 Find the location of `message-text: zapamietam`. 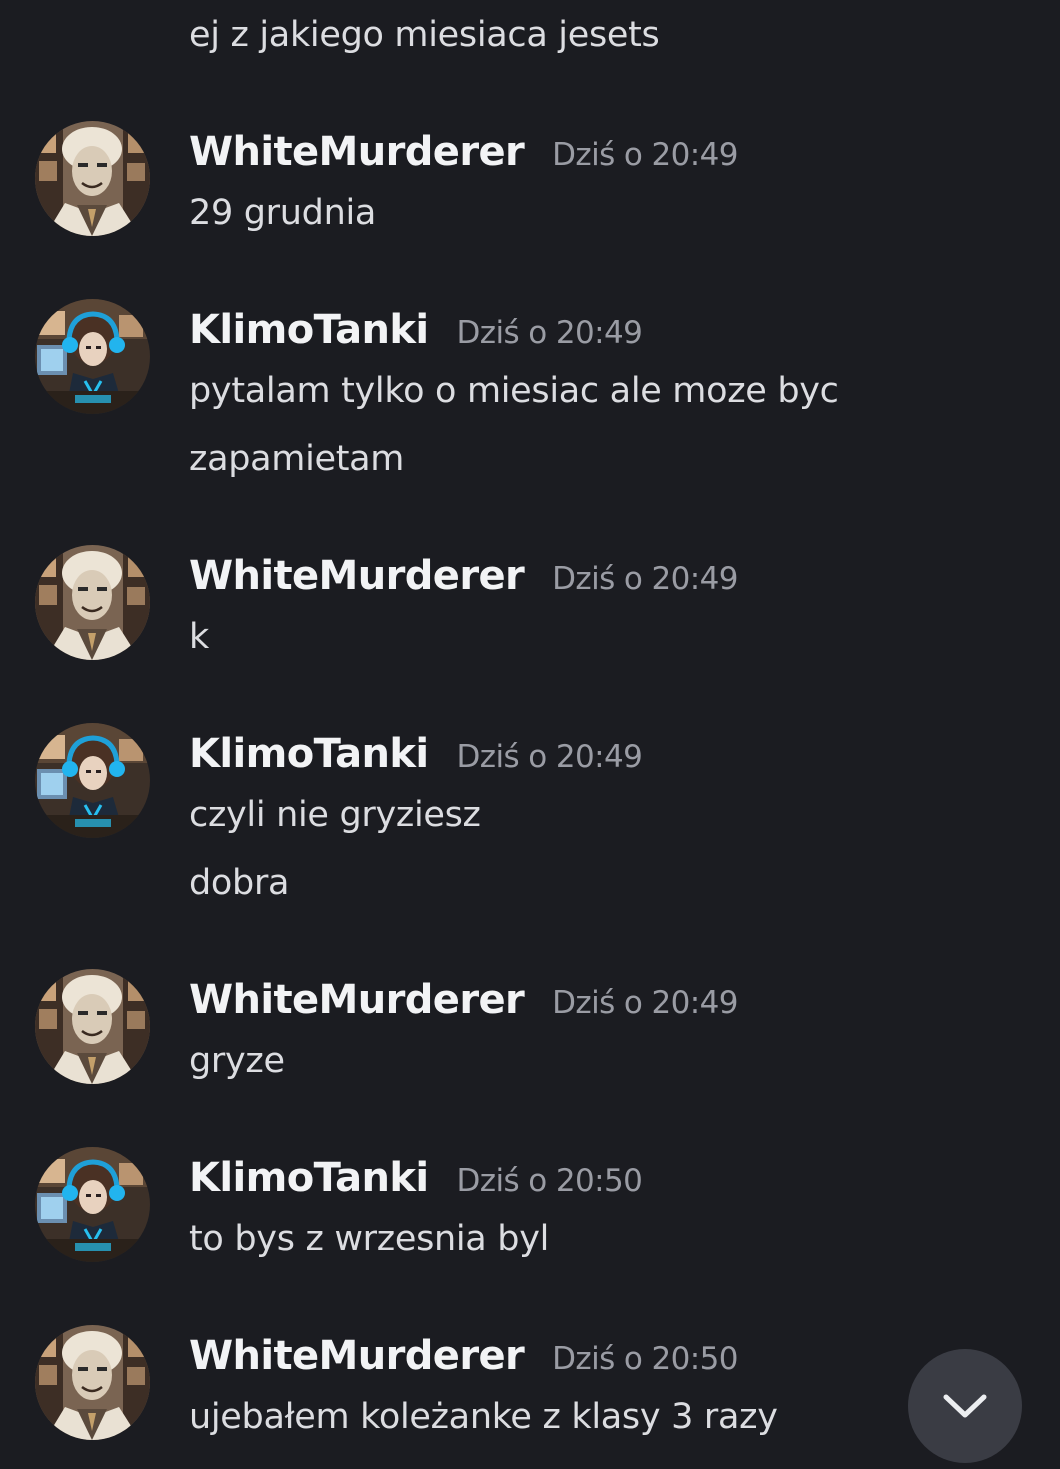

message-text: zapamietam is located at coordinates (297, 459).